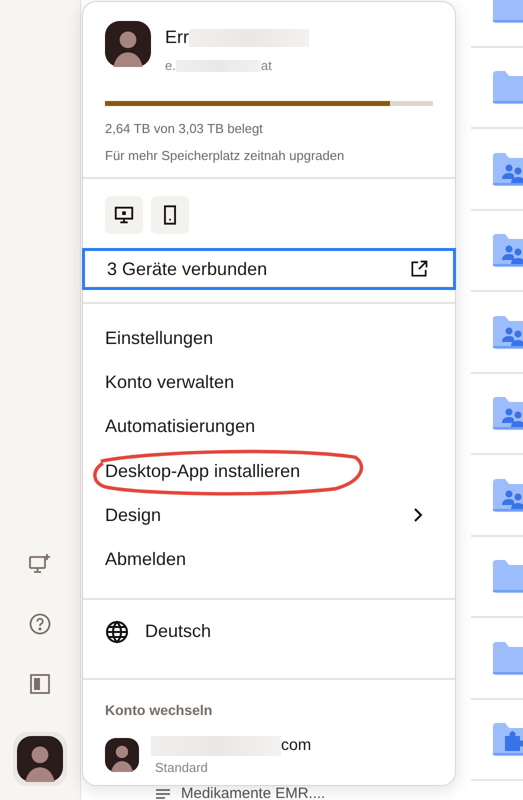 The image size is (523, 800). Describe the element at coordinates (202, 471) in the screenshot. I see `menu-item: Desktop-App installieren` at that location.